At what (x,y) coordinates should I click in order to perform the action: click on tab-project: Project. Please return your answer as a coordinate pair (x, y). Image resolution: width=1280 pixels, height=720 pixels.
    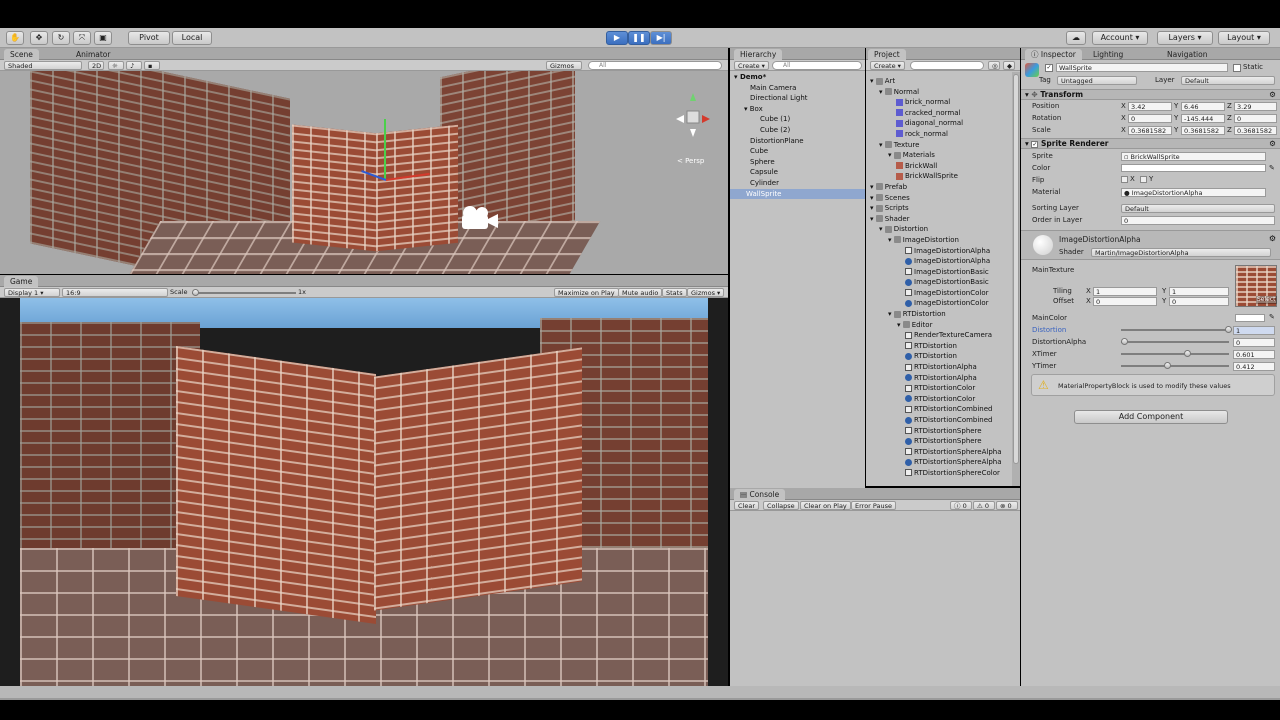
    Looking at the image, I should click on (887, 54).